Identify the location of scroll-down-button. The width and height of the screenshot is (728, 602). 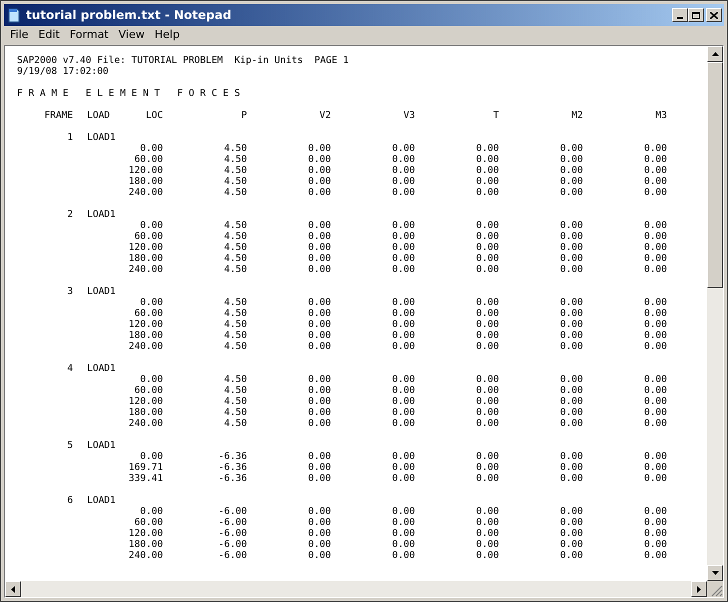
(715, 573).